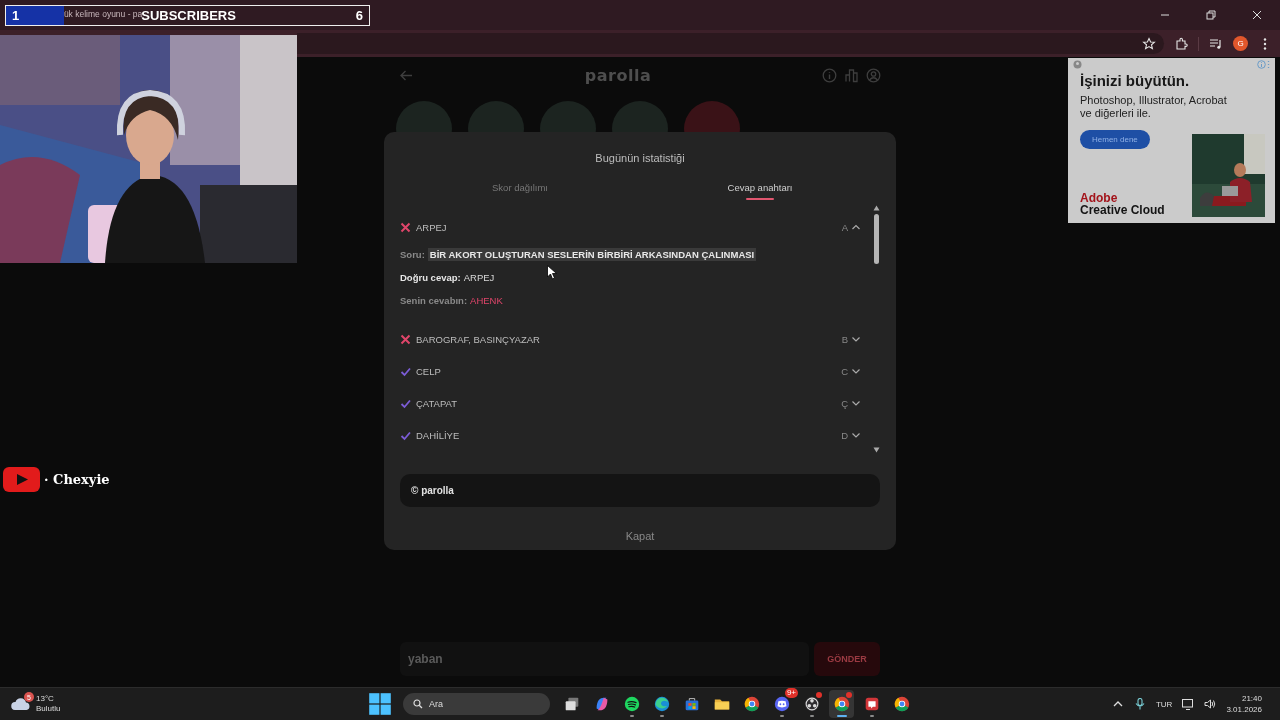 The width and height of the screenshot is (1280, 720). I want to click on answer-letter: C, so click(844, 371).